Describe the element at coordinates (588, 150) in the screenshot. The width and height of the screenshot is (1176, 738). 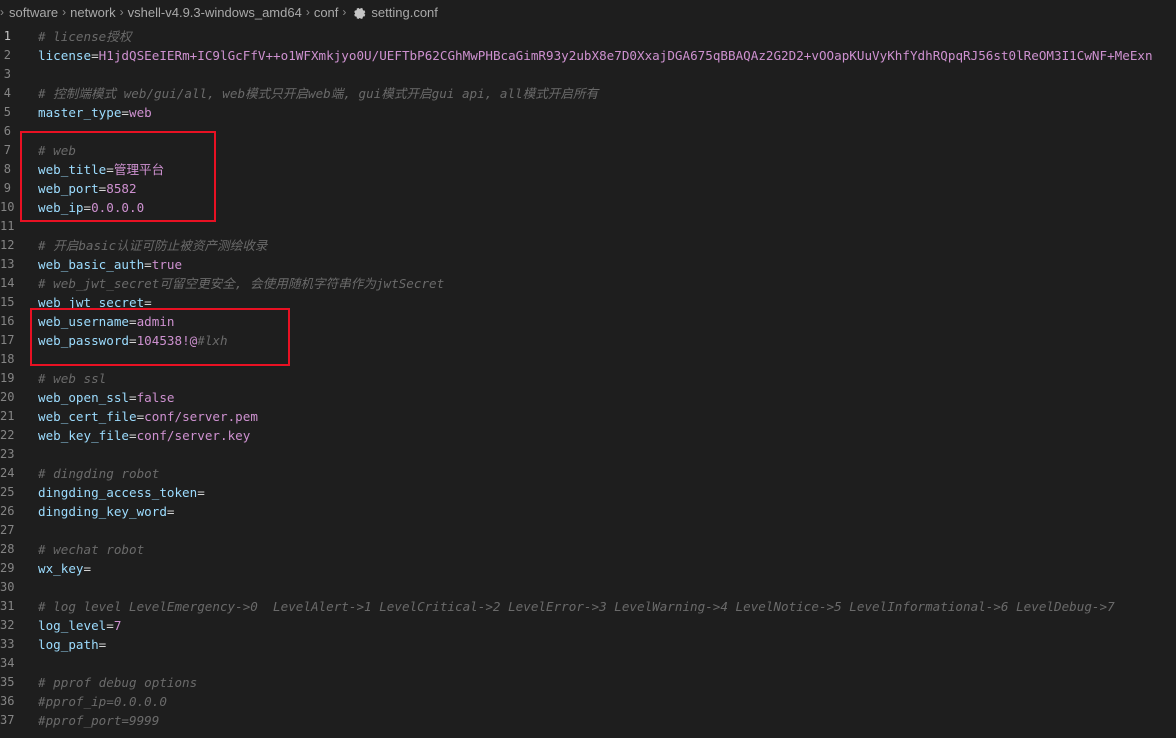
I see `code-line: 7 # web` at that location.